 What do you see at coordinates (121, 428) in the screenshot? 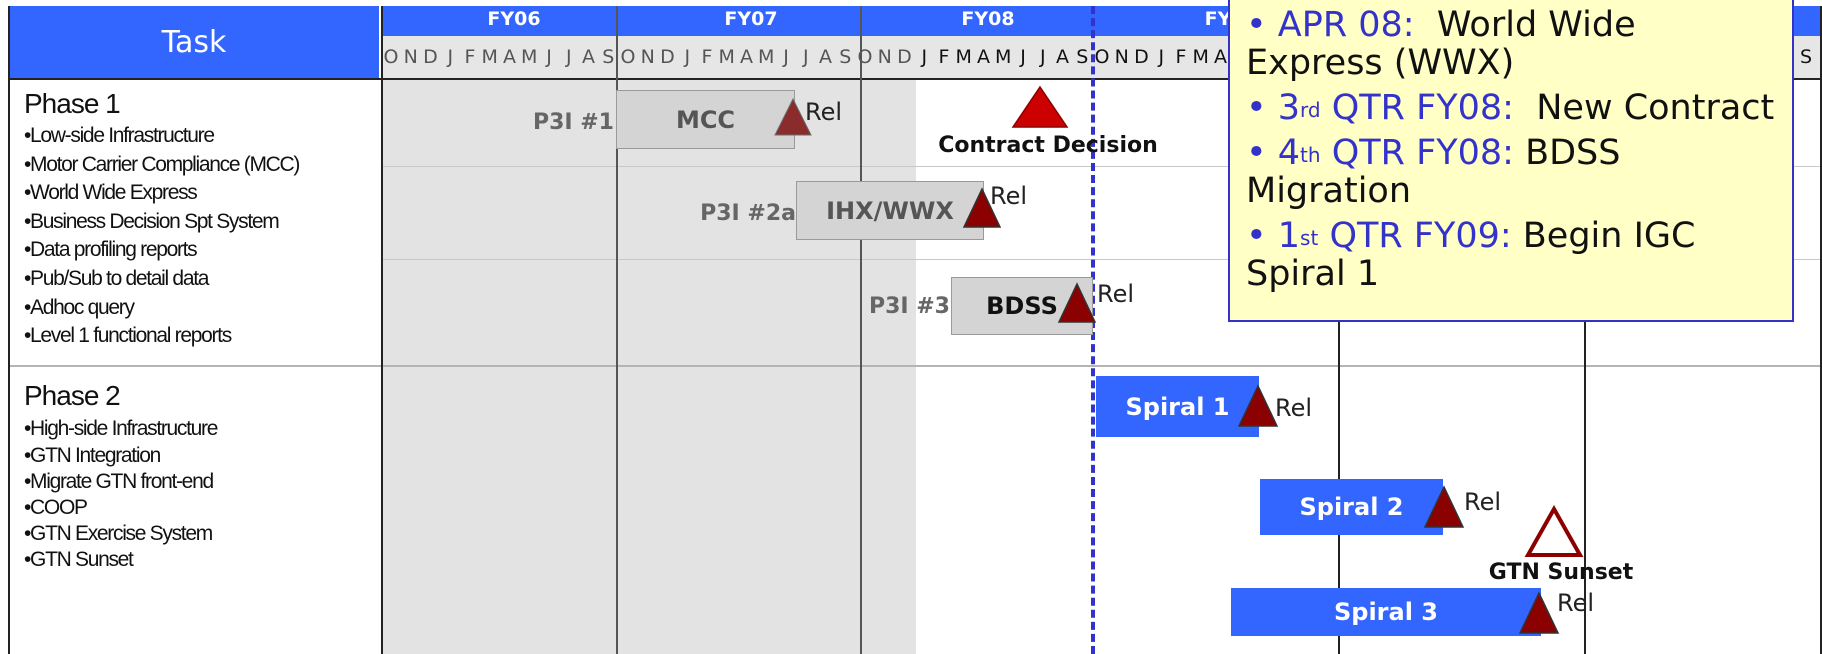
I see `task-item: •High-side Infrastructure` at bounding box center [121, 428].